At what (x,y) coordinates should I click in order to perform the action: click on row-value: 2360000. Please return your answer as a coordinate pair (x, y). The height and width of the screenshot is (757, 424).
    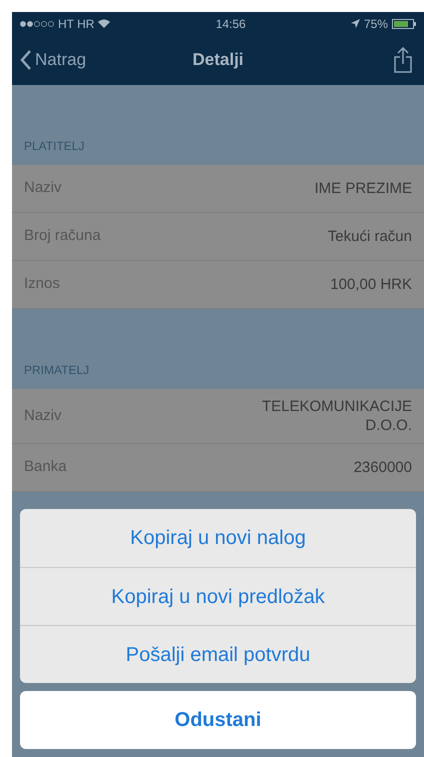
    Looking at the image, I should click on (382, 467).